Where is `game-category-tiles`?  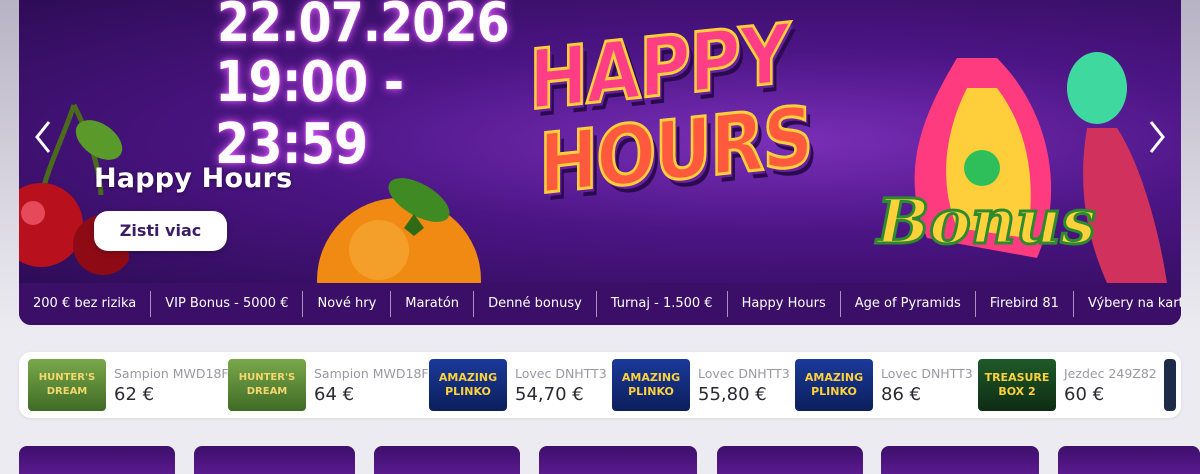 game-category-tiles is located at coordinates (600, 460).